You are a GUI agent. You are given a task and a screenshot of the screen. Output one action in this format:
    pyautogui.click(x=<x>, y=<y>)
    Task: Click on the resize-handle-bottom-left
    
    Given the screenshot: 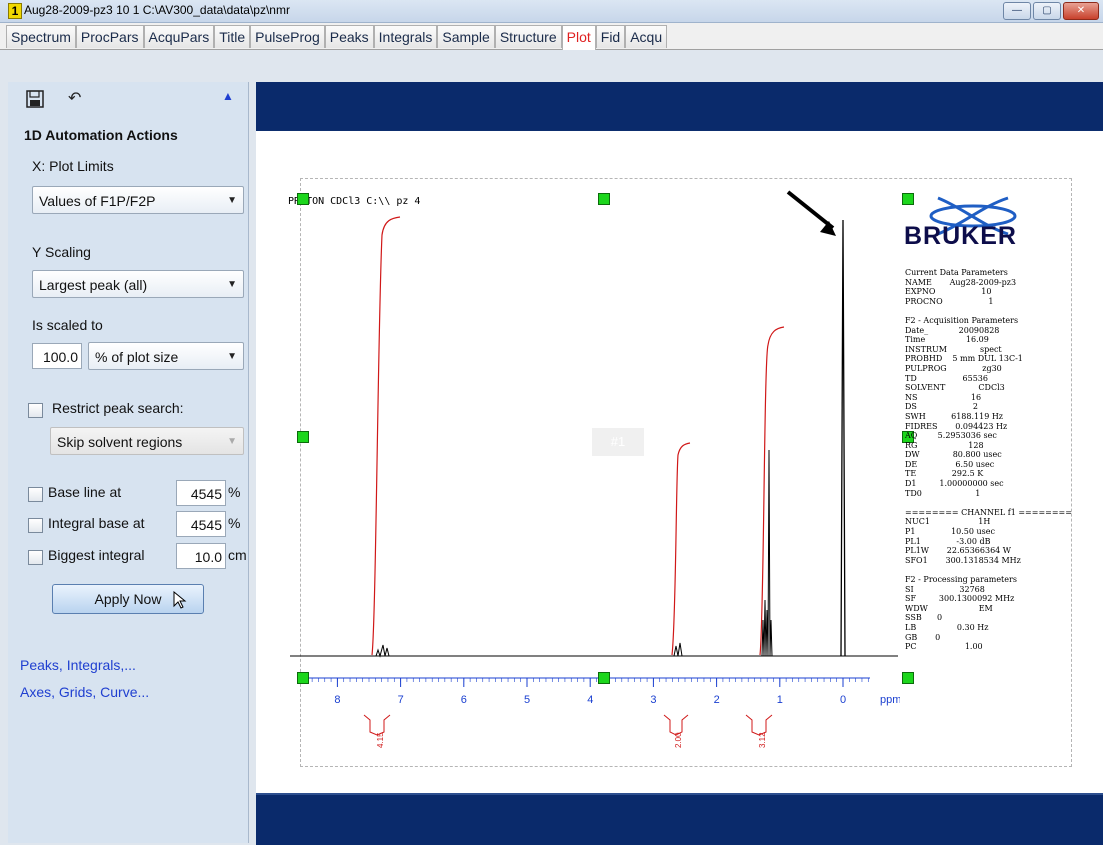 What is the action you would take?
    pyautogui.click(x=303, y=678)
    